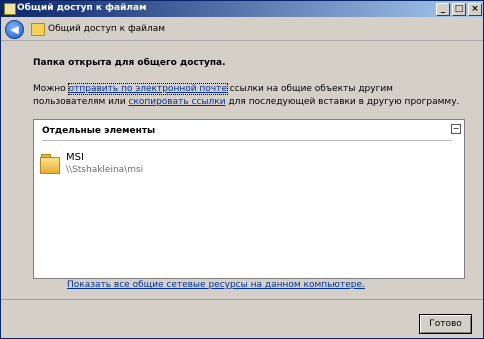 This screenshot has height=339, width=484. I want to click on close-button: ×, so click(475, 9).